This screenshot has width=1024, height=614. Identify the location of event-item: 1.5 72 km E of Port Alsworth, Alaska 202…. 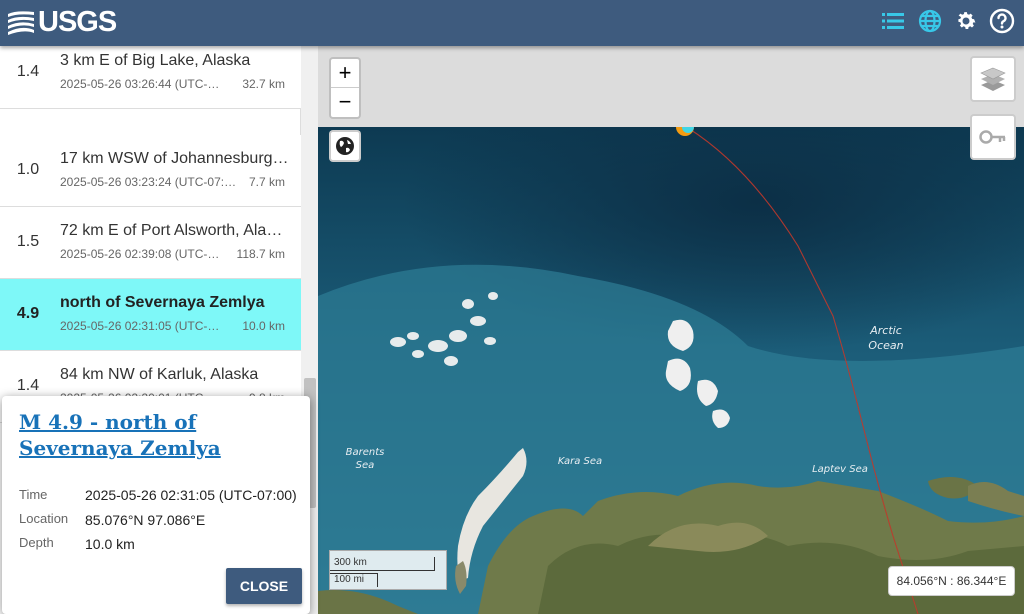
(150, 243).